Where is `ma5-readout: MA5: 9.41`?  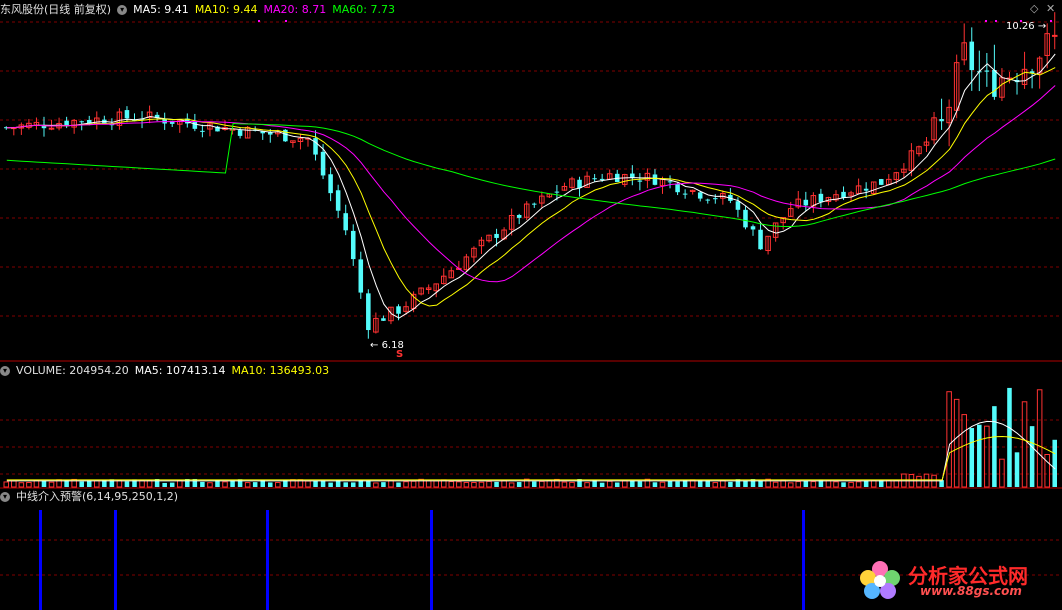
ma5-readout: MA5: 9.41 is located at coordinates (161, 9).